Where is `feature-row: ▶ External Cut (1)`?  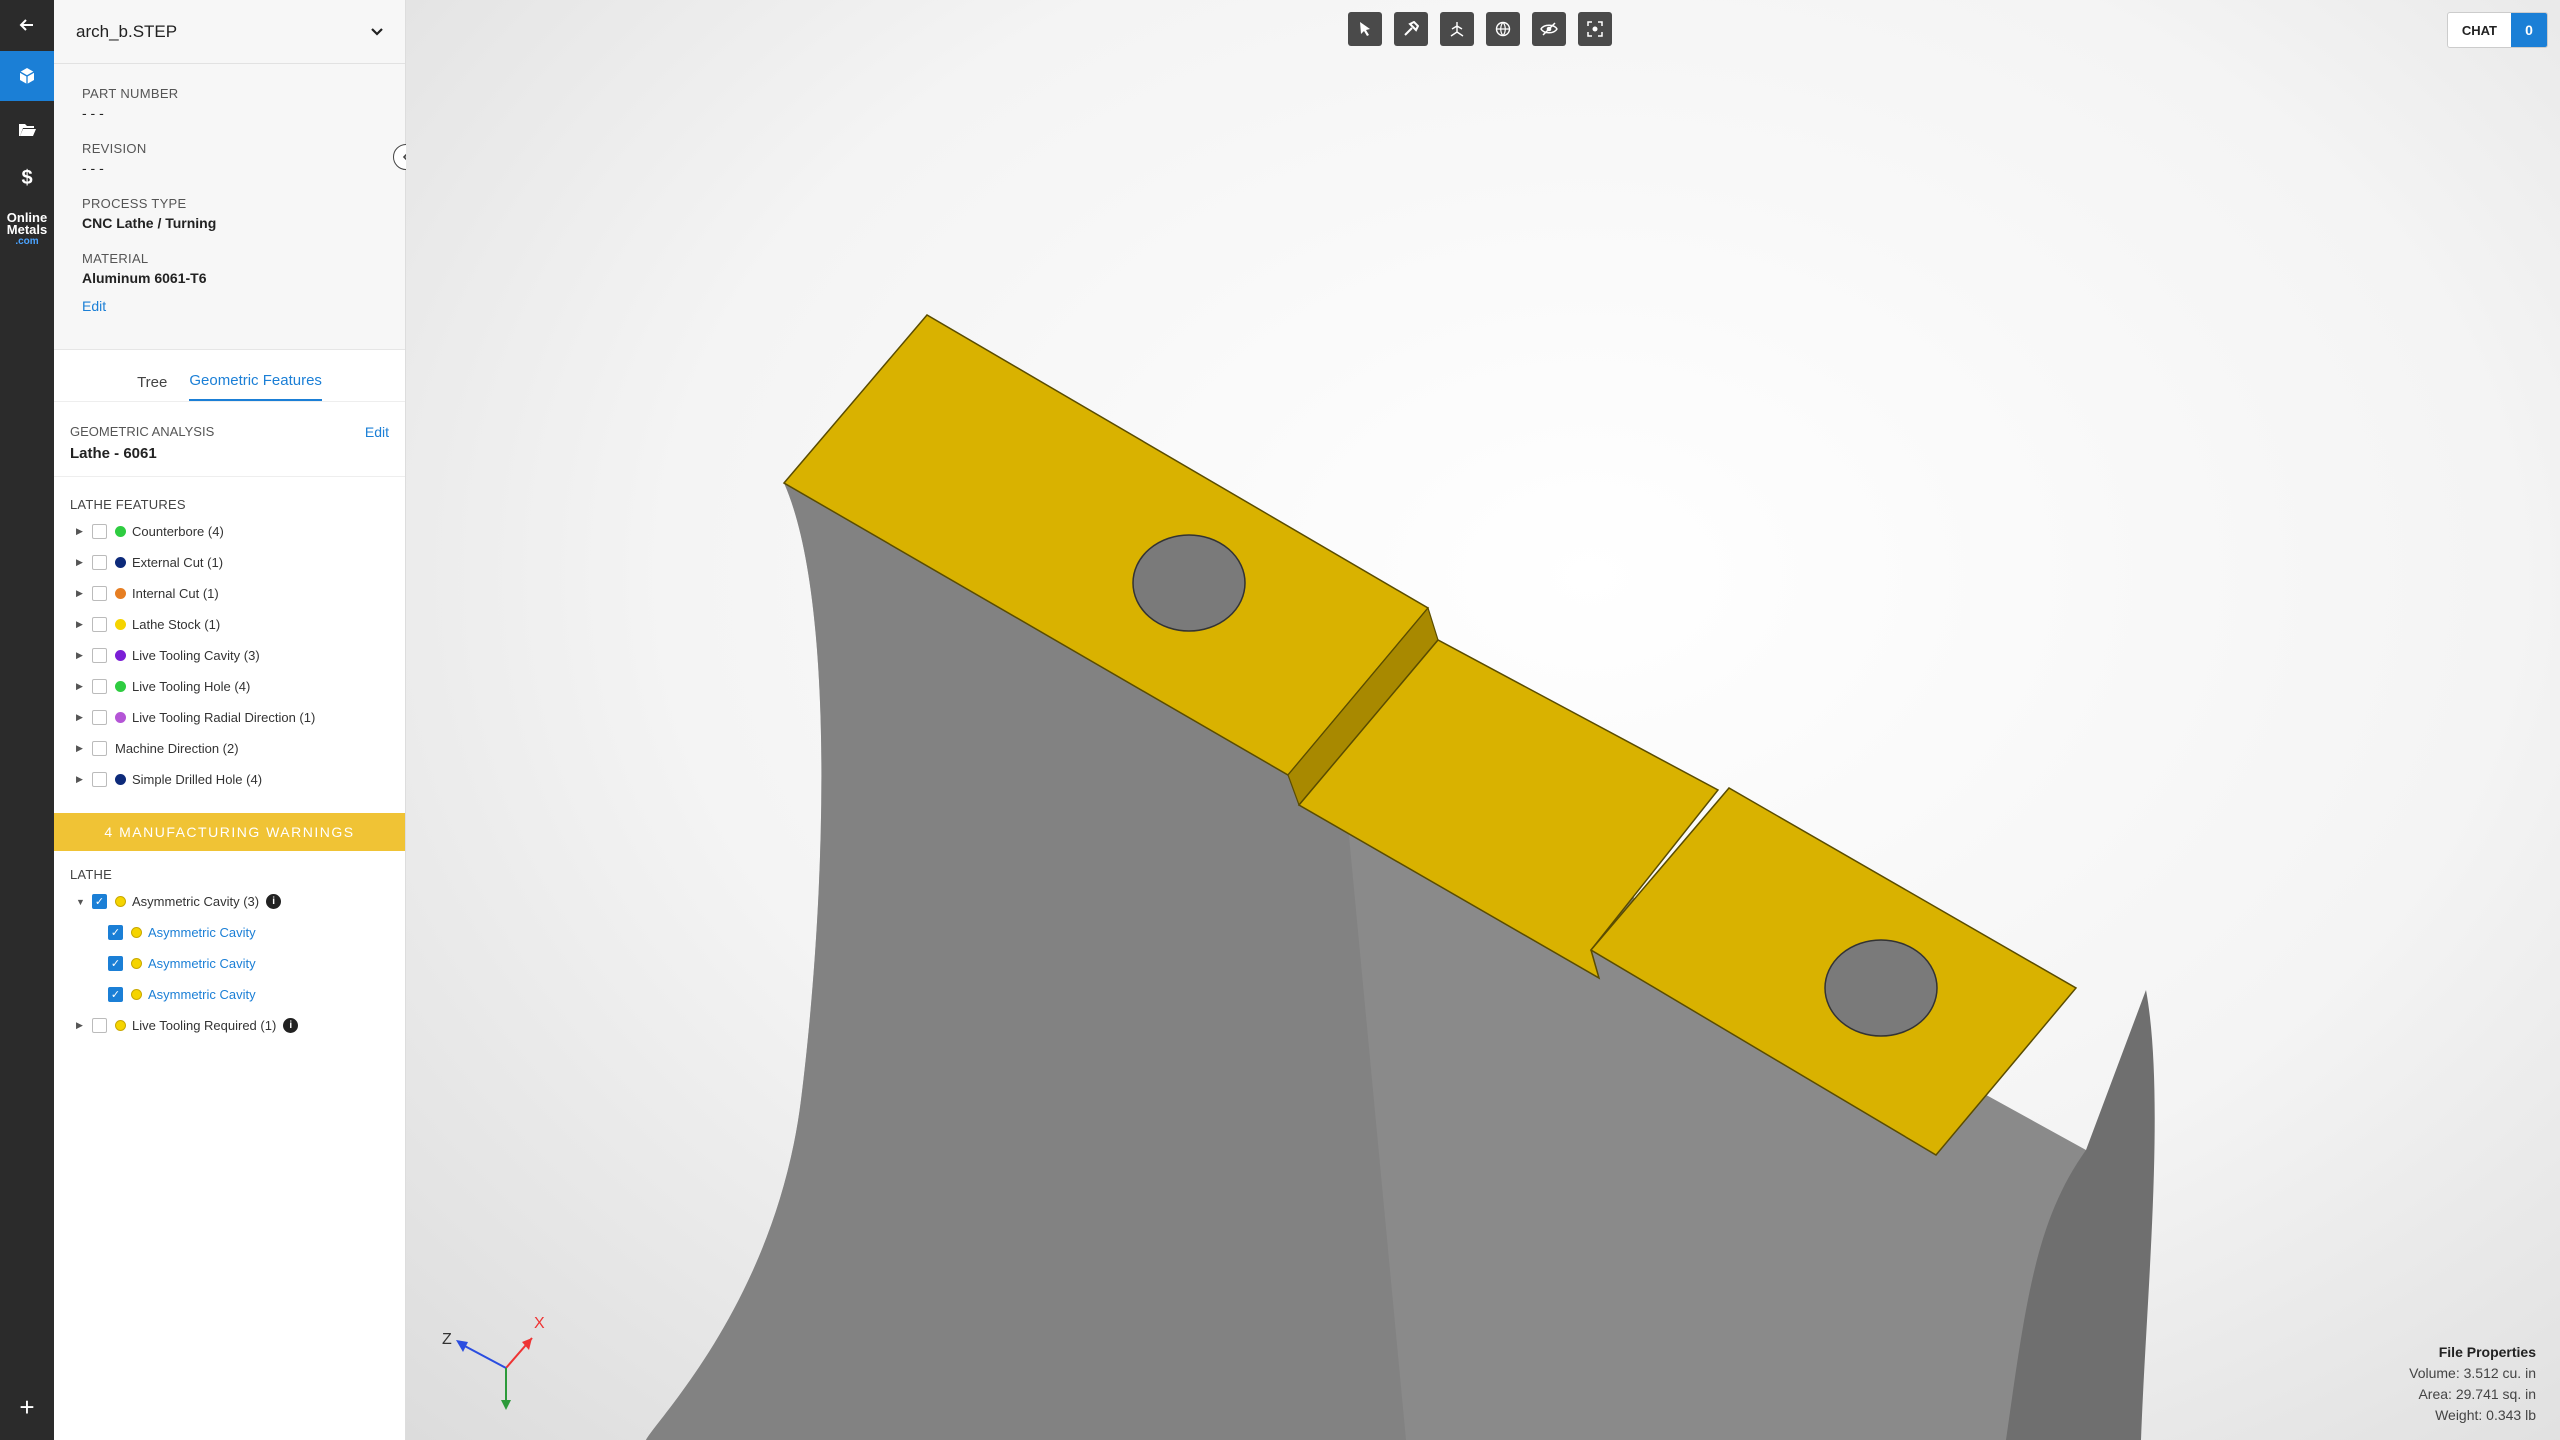
feature-row: ▶ External Cut (1) is located at coordinates (229, 562).